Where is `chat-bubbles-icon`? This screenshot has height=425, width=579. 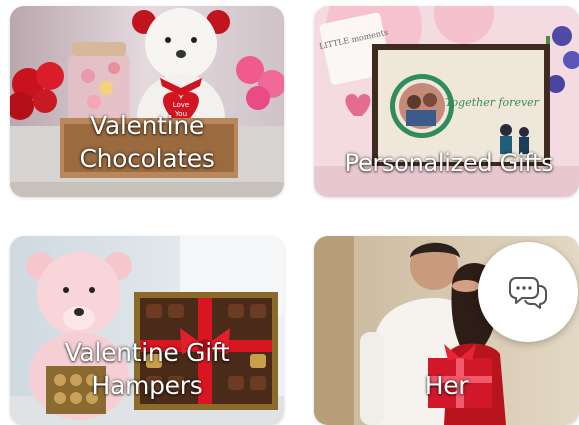 chat-bubbles-icon is located at coordinates (528, 293).